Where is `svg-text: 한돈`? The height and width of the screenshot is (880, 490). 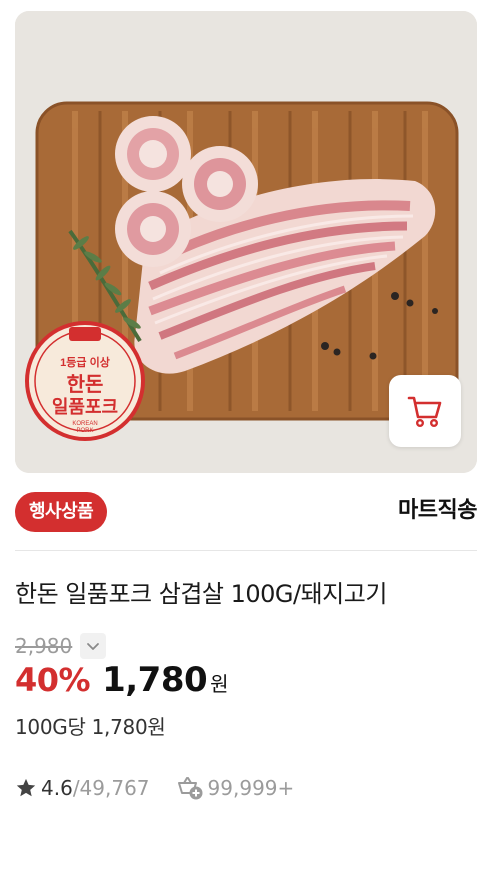 svg-text: 한돈 is located at coordinates (85, 384).